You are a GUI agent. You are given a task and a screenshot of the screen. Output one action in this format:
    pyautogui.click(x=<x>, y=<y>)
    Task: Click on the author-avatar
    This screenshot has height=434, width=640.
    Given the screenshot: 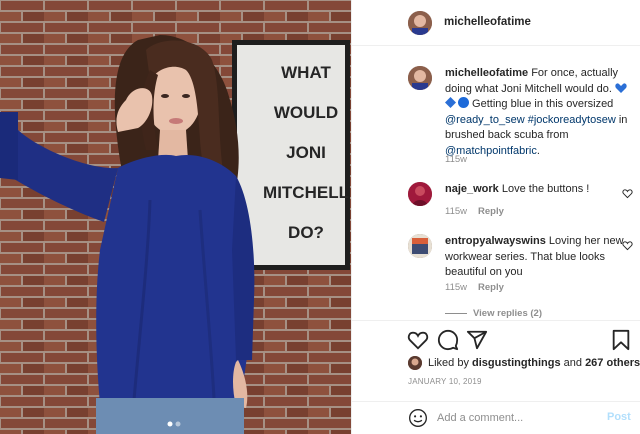 What is the action you would take?
    pyautogui.click(x=420, y=23)
    